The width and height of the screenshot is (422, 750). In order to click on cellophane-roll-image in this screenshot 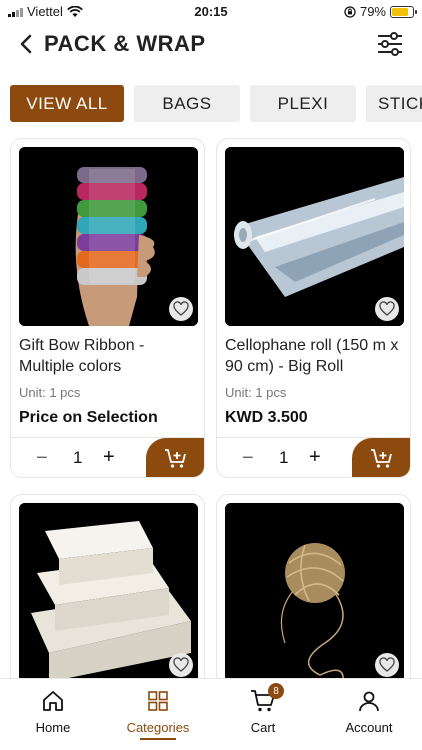, I will do `click(314, 236)`.